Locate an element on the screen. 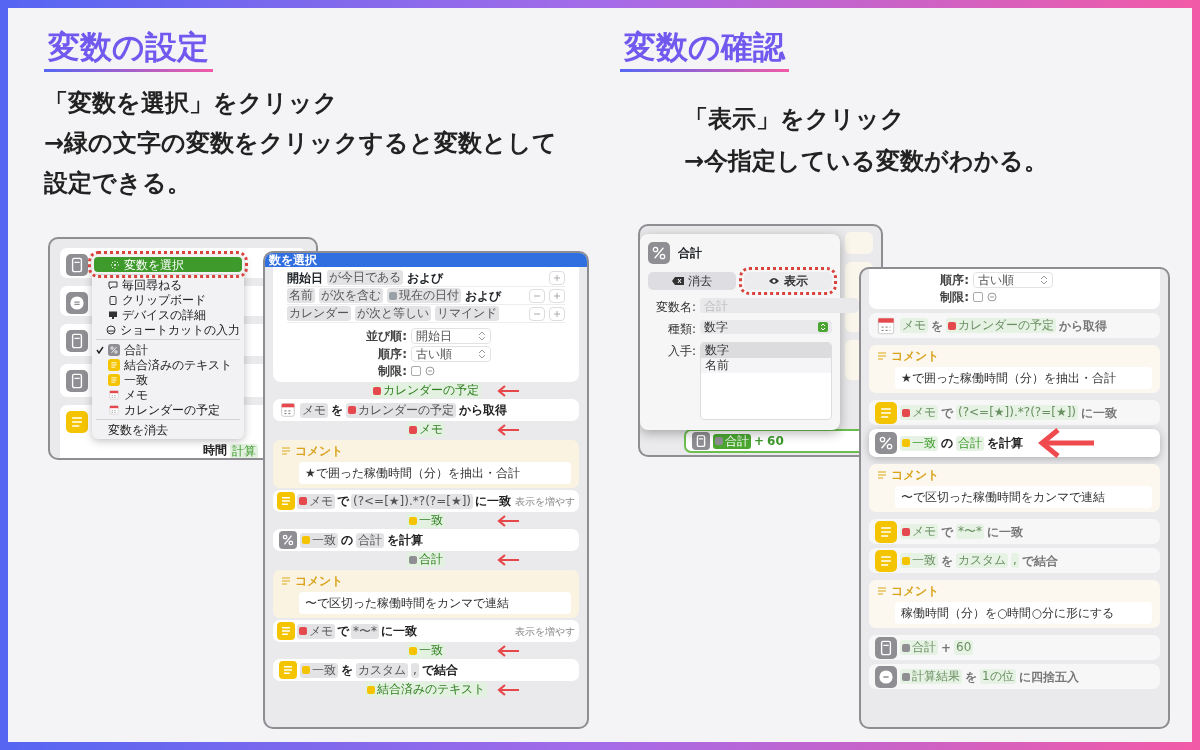 The width and height of the screenshot is (1200, 750). instruction-text: 設定できる。 is located at coordinates (118, 183).